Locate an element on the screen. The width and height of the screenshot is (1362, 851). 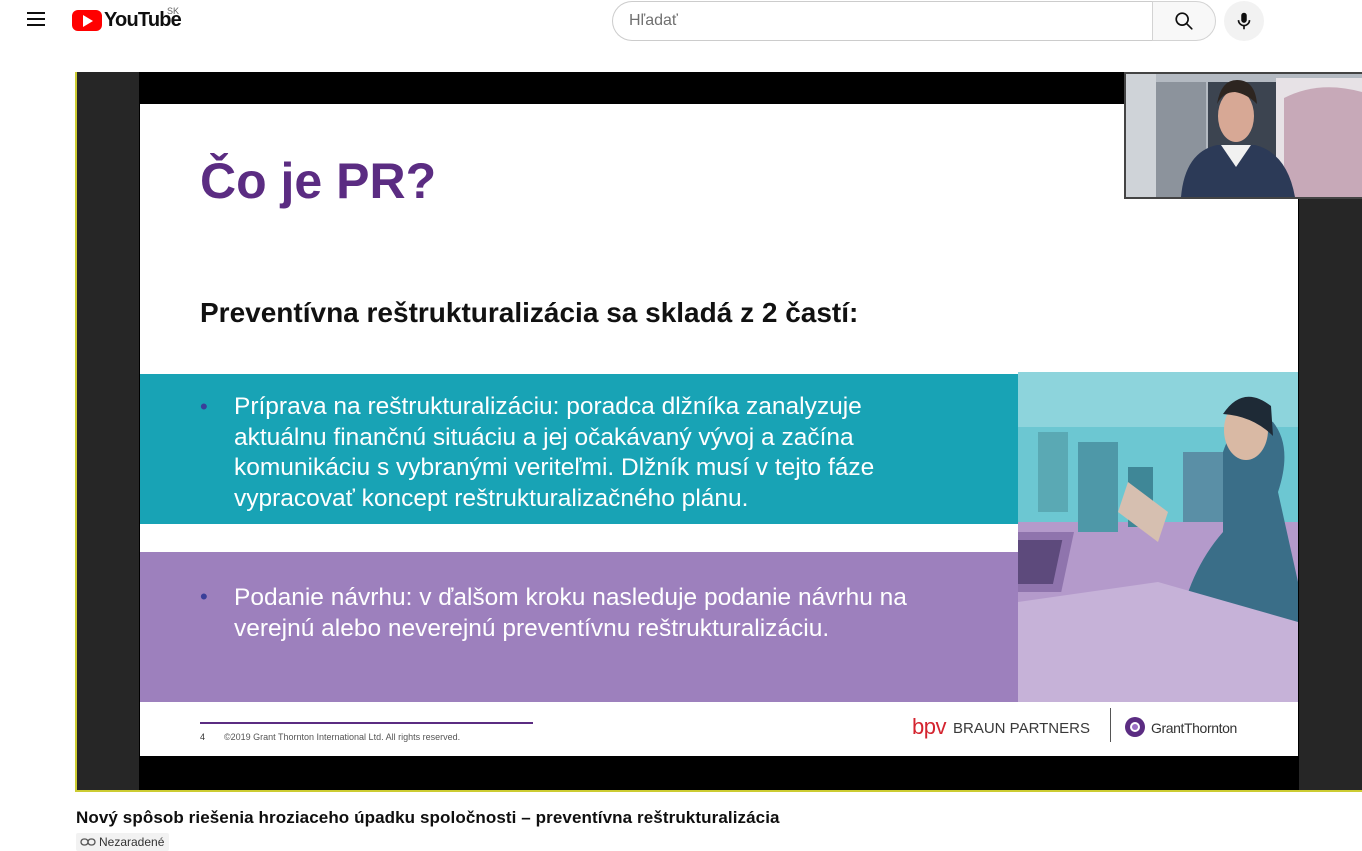
grant-thornton-logo-icon is located at coordinates (1135, 727).